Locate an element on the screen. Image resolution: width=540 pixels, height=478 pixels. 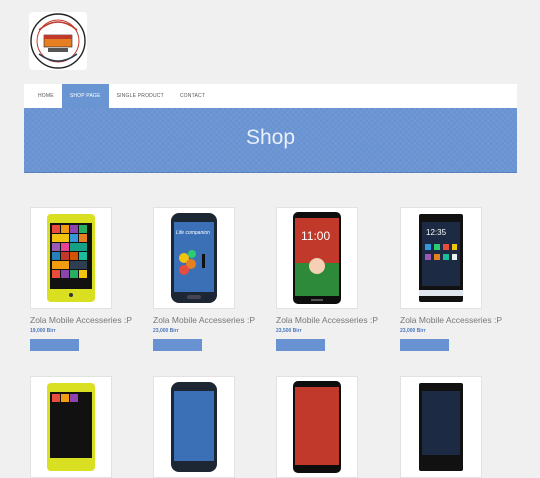
product-image: 11:00 is located at coordinates (317, 258).